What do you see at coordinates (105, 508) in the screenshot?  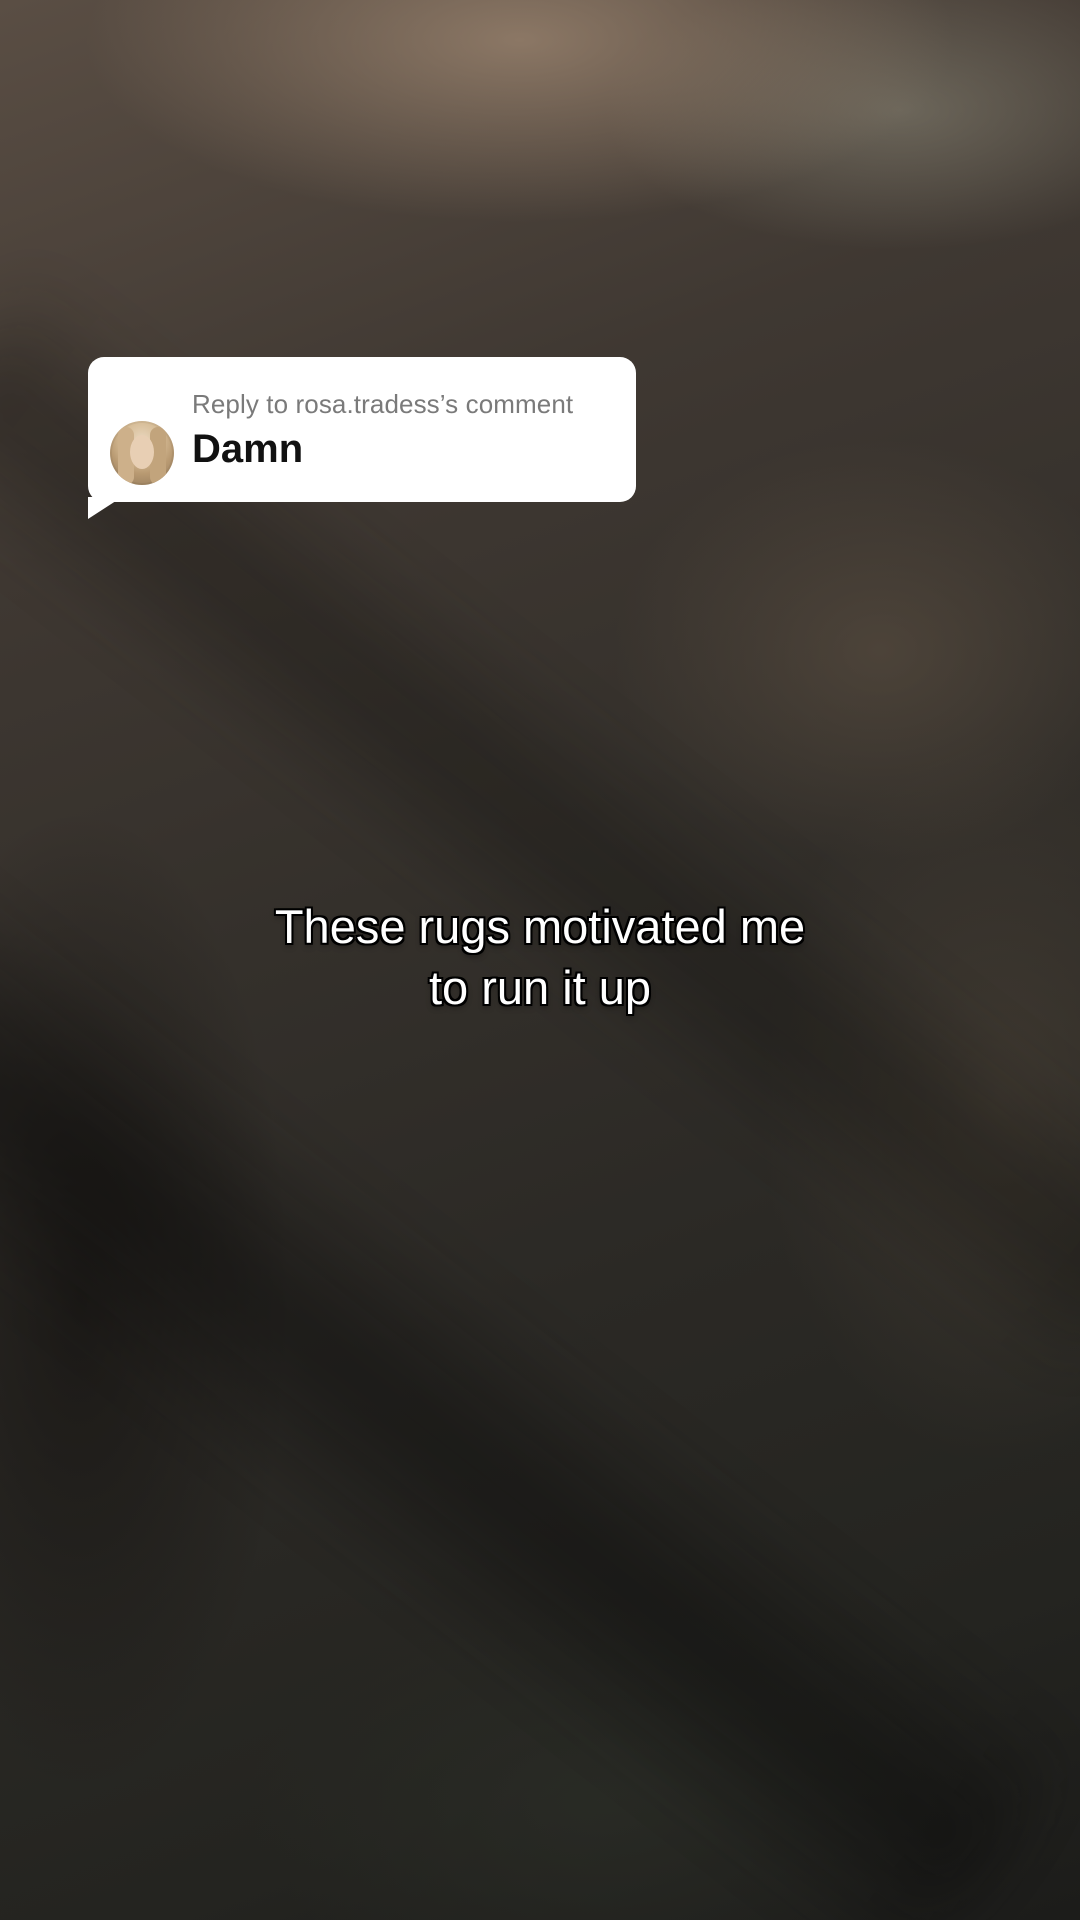 I see `bubble-tail` at bounding box center [105, 508].